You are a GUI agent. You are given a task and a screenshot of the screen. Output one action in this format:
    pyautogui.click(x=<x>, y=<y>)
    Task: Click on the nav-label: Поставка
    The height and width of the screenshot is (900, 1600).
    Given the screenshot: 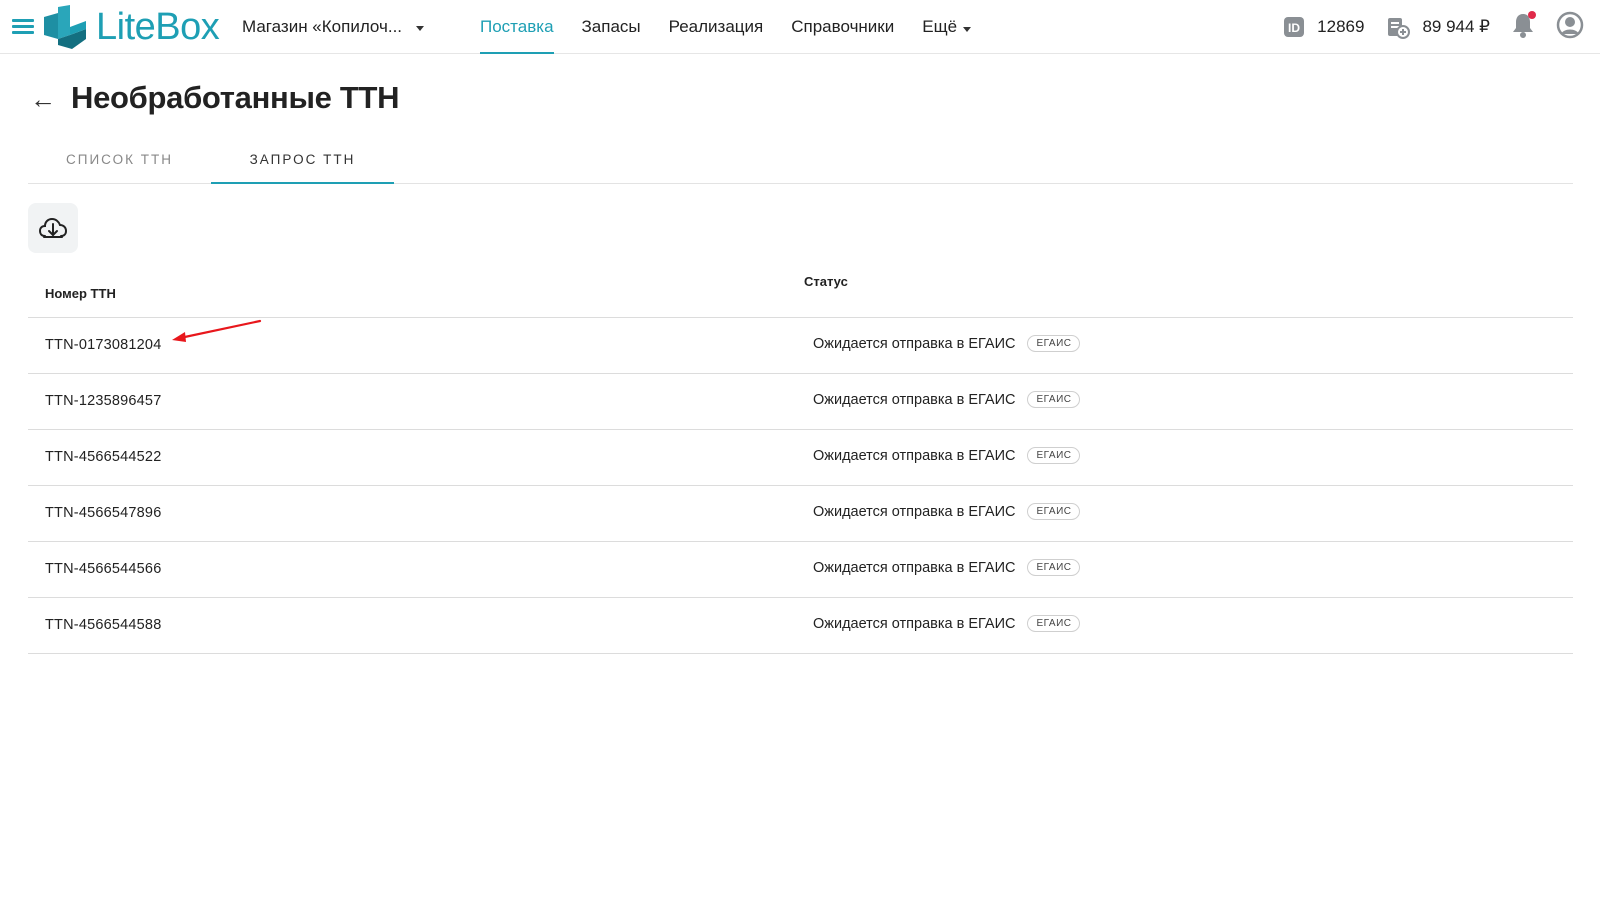 What is the action you would take?
    pyautogui.click(x=517, y=26)
    